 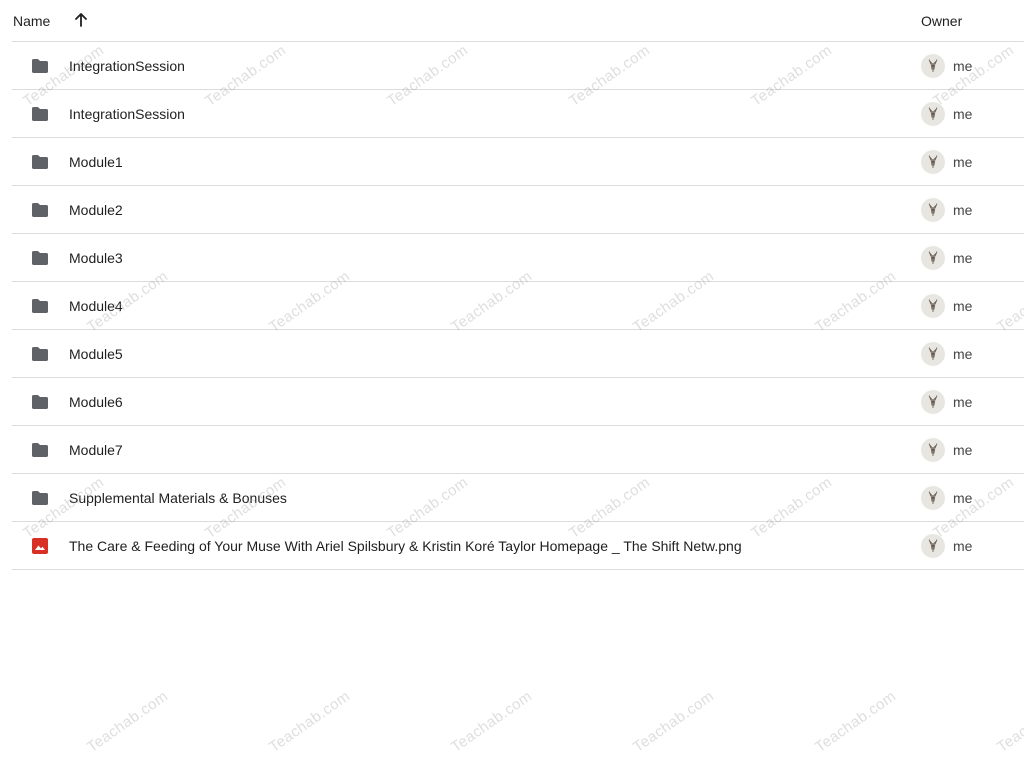 I want to click on file-row: Module1 me, so click(x=518, y=162).